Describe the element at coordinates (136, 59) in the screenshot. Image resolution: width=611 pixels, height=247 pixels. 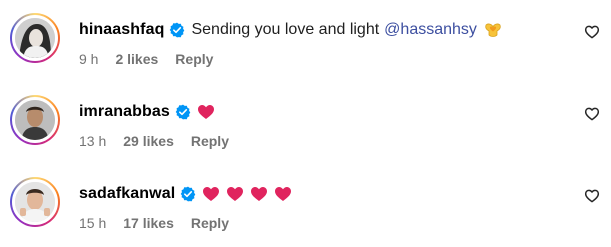
I see `likes-count: 2 likes` at that location.